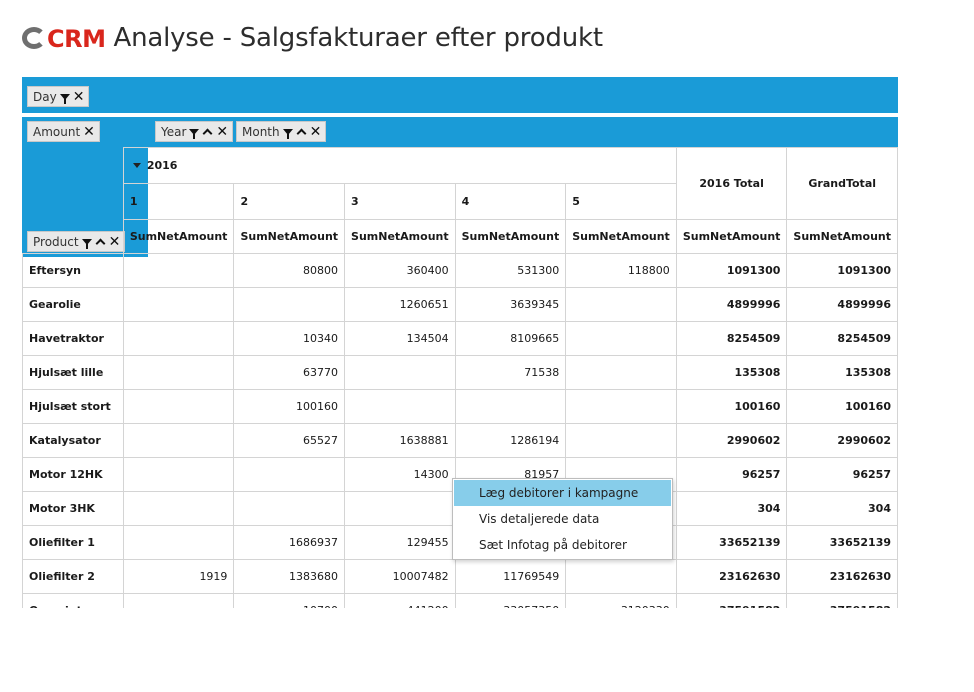  I want to click on value-cell: 1919, so click(178, 576).